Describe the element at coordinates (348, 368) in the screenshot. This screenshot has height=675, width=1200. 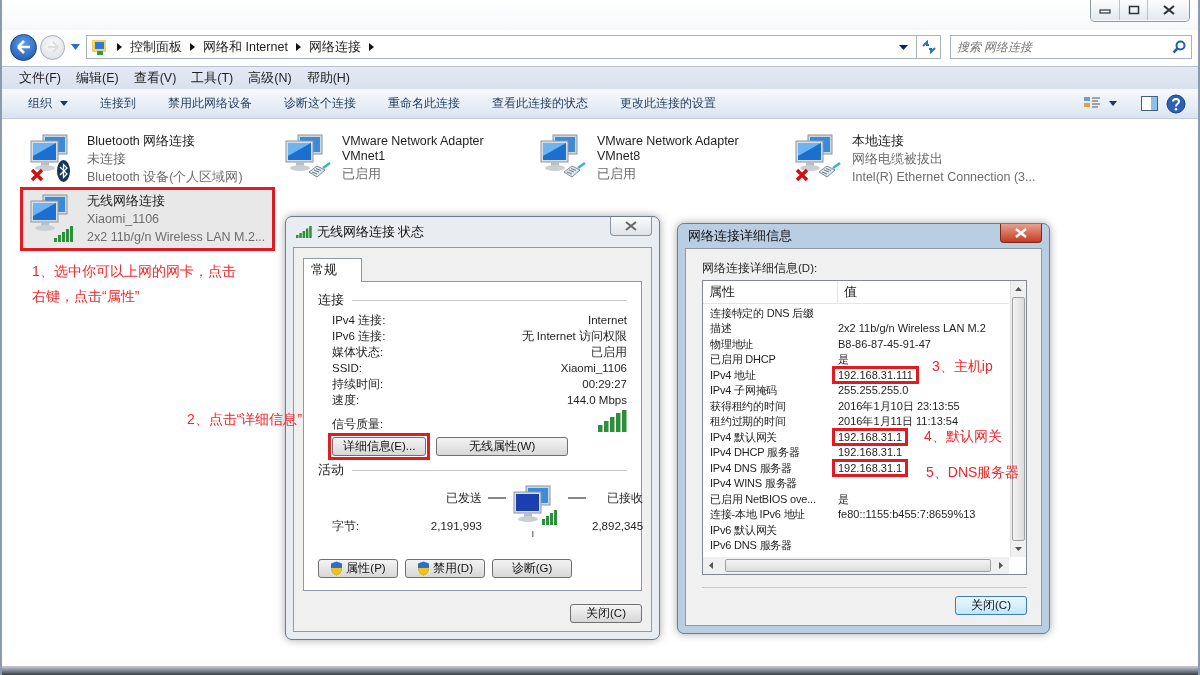
I see `field-label: SSID:` at that location.